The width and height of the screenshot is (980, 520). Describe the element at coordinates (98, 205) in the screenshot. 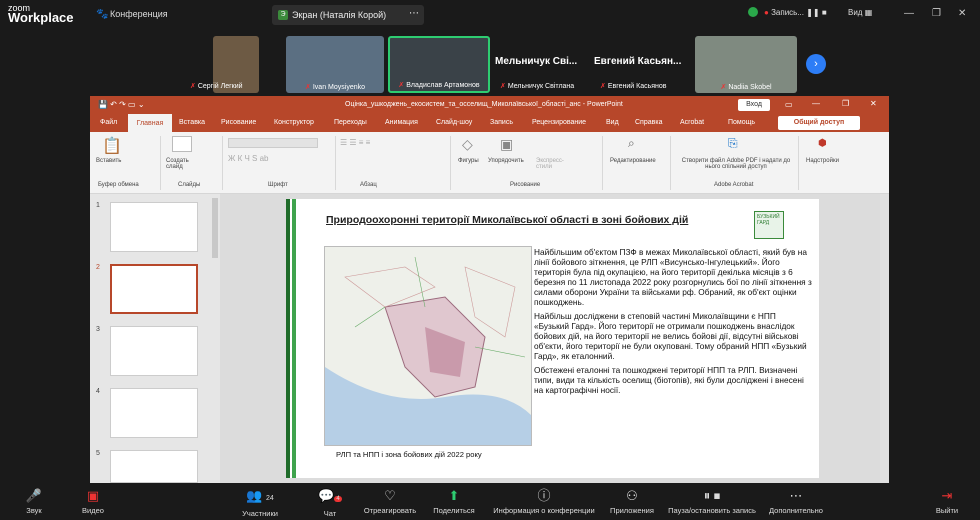

I see `thumb-number: 1` at that location.